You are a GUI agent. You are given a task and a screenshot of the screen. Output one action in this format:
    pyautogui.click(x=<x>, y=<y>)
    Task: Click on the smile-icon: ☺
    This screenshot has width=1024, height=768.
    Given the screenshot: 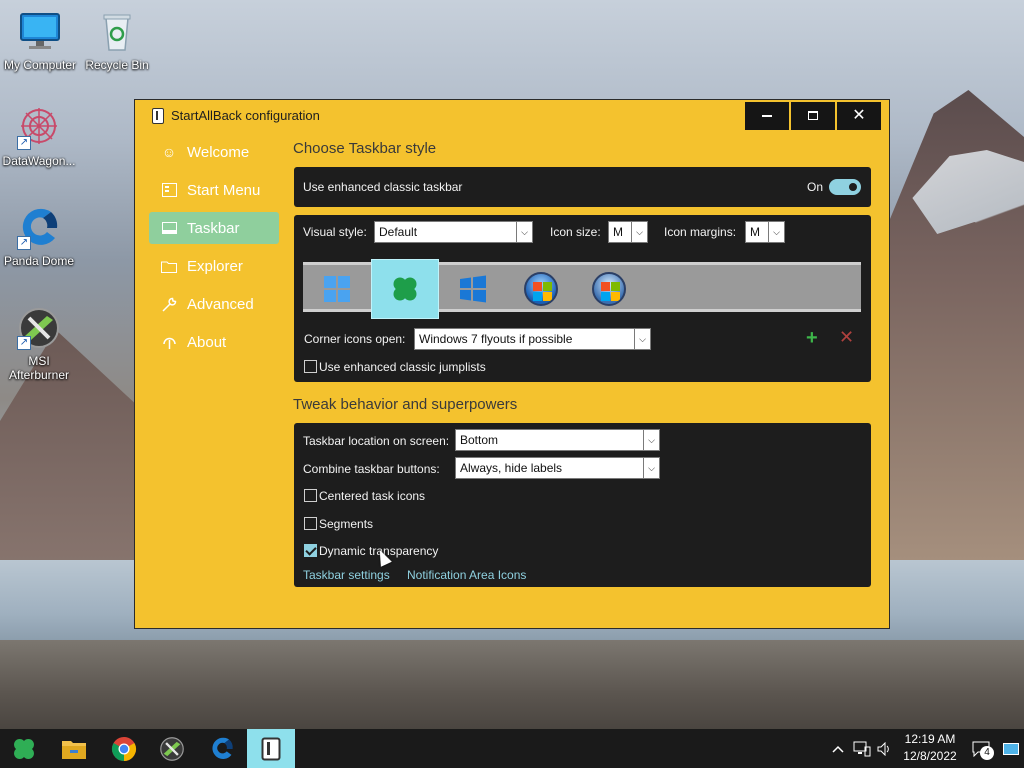 What is the action you would take?
    pyautogui.click(x=169, y=152)
    